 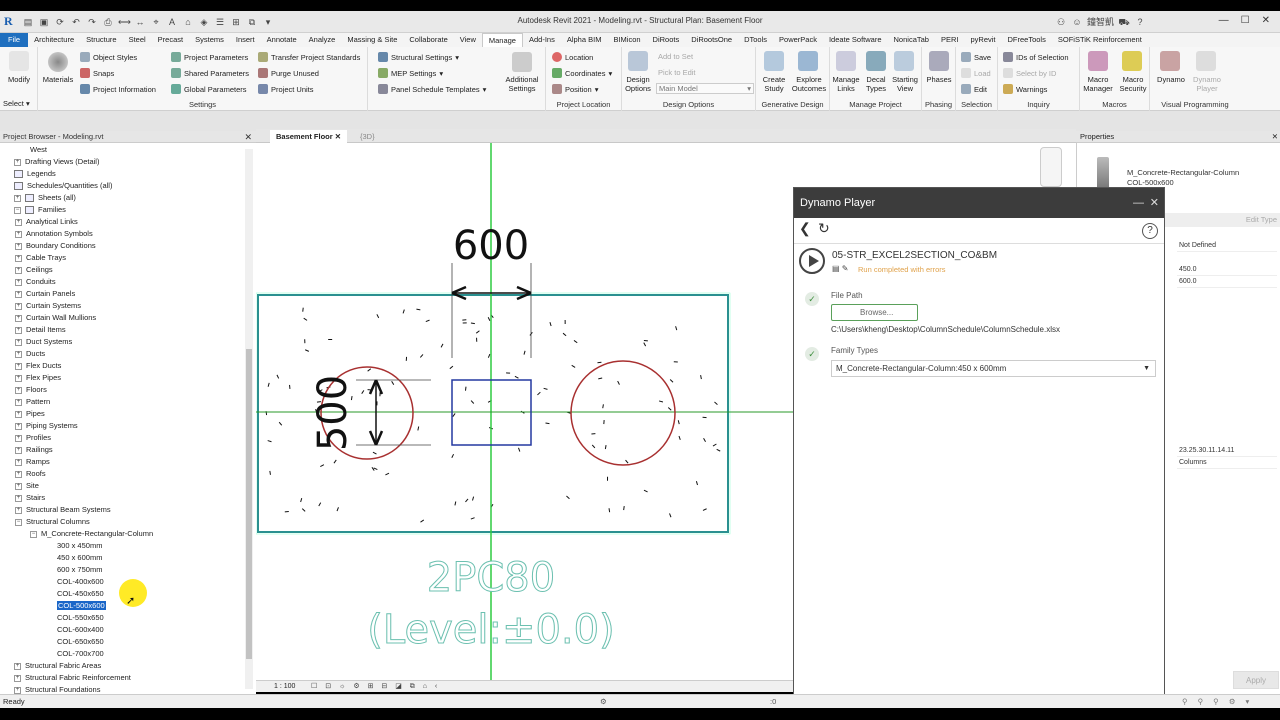 I want to click on dynamo-minimize-icon: —, so click(x=1138, y=203).